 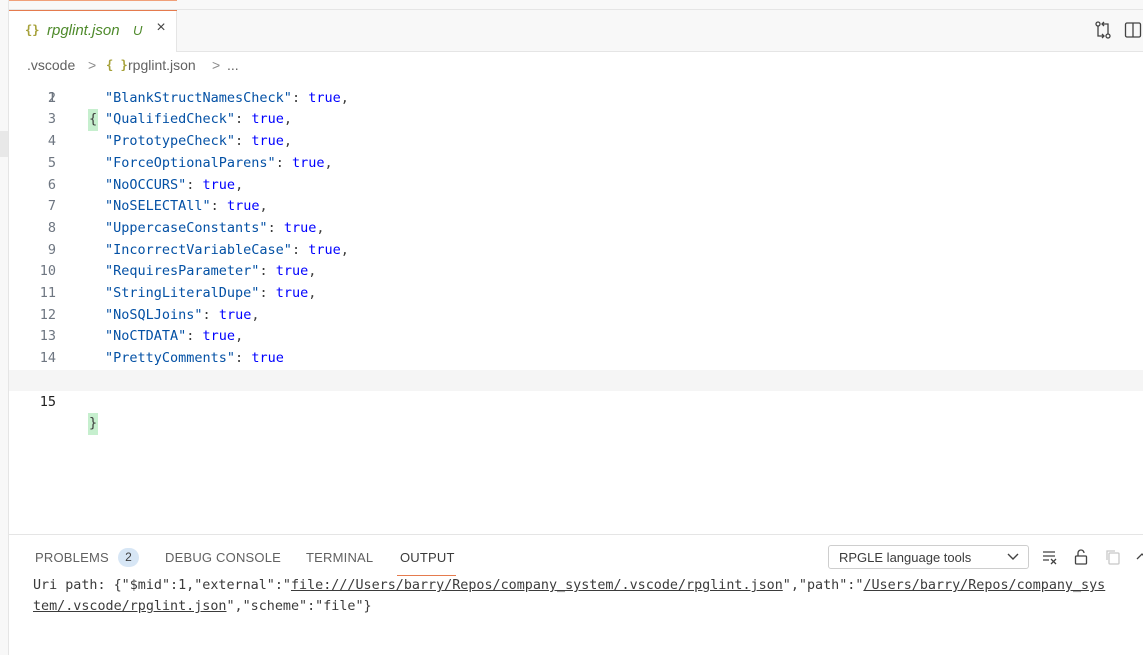 I want to click on code-line: 10 "RequiresParameter": true,, so click(x=576, y=272).